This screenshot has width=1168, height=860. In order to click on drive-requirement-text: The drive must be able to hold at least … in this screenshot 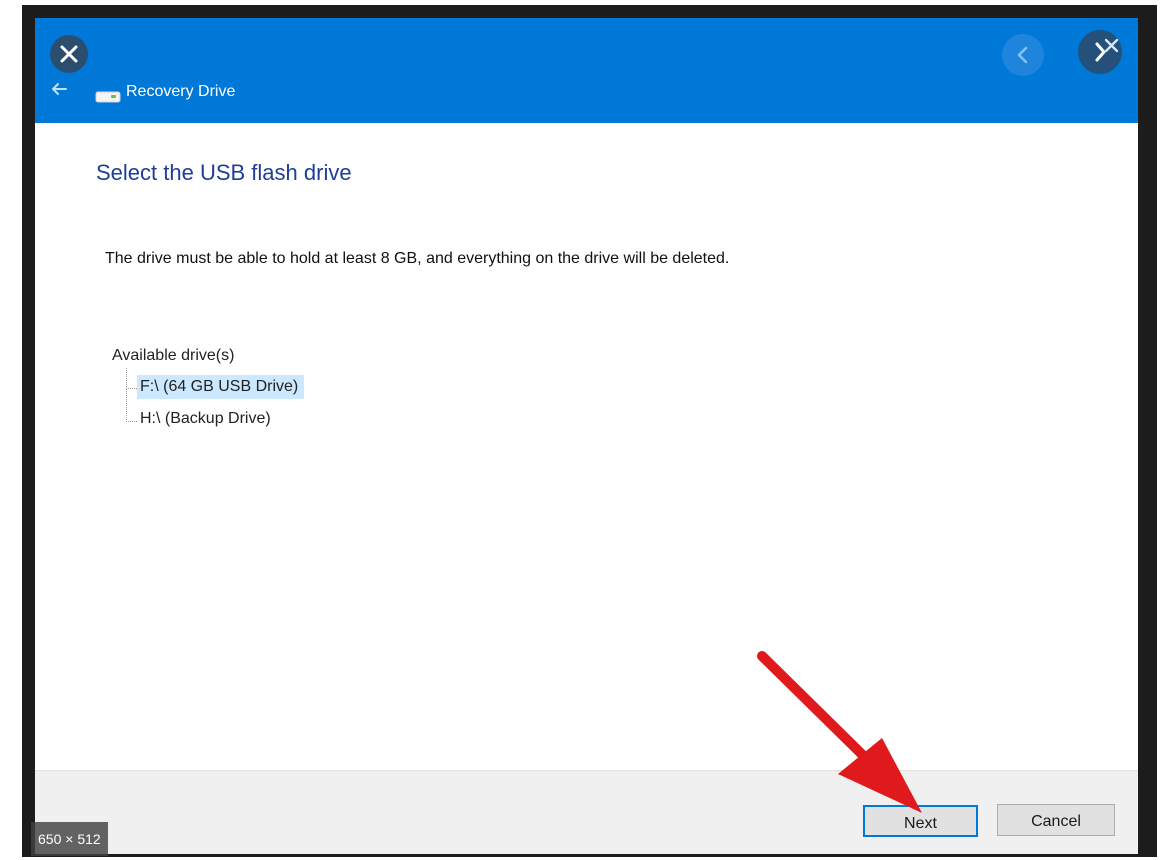, I will do `click(417, 258)`.